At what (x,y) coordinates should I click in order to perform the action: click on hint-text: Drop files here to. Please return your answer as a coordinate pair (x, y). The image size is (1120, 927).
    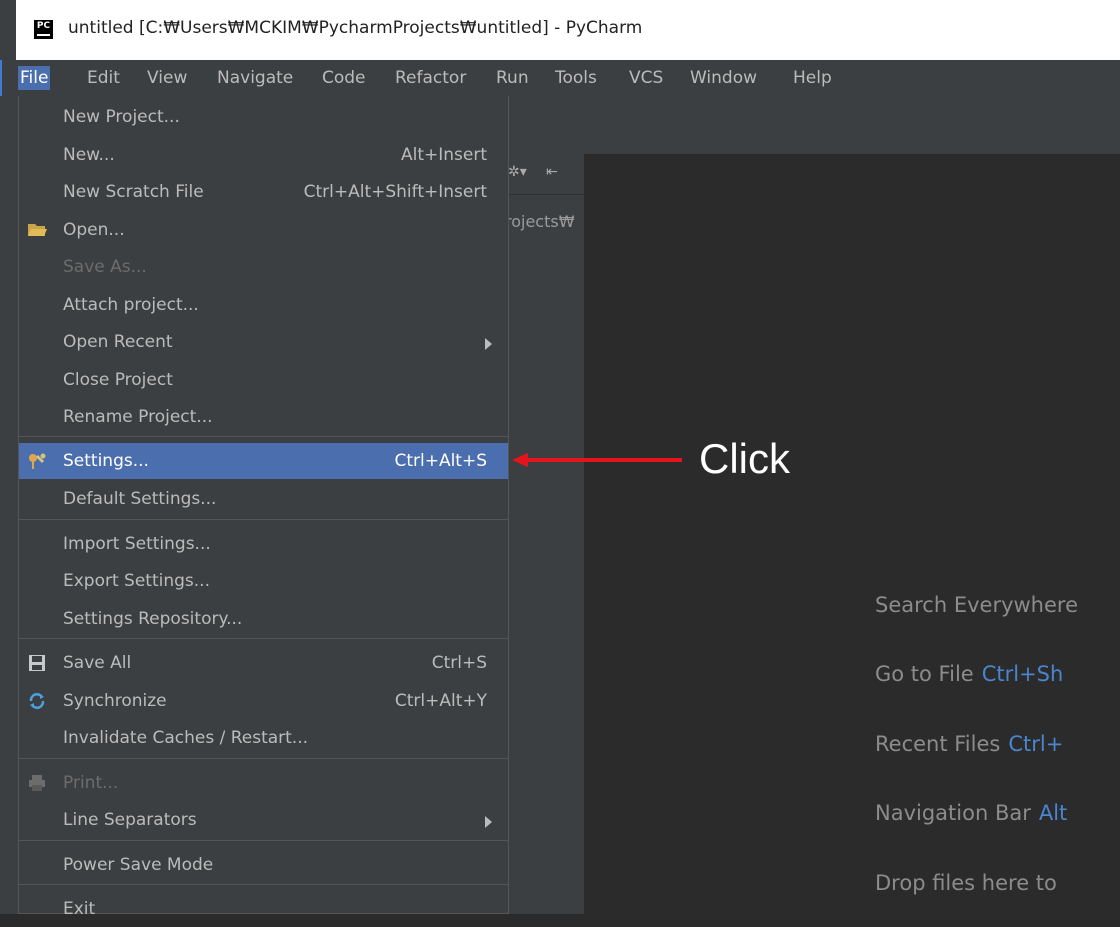
    Looking at the image, I should click on (966, 883).